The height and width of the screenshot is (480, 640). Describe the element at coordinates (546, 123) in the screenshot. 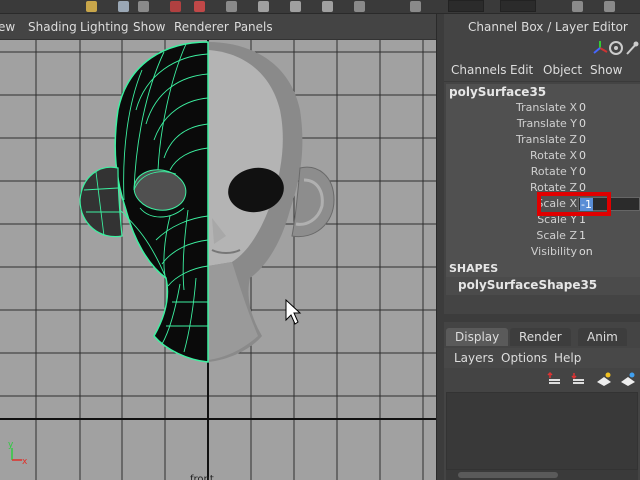

I see `attr-label: Translate Y` at that location.